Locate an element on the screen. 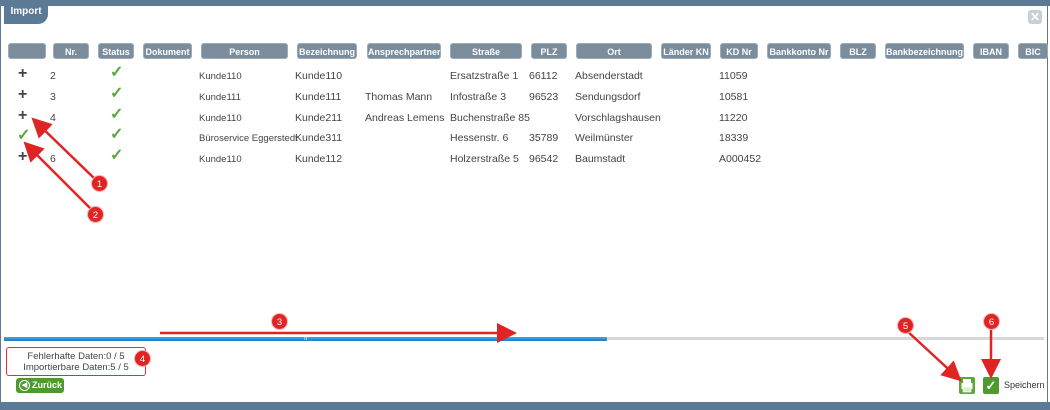  annotation-marker-4: 4 is located at coordinates (142, 358).